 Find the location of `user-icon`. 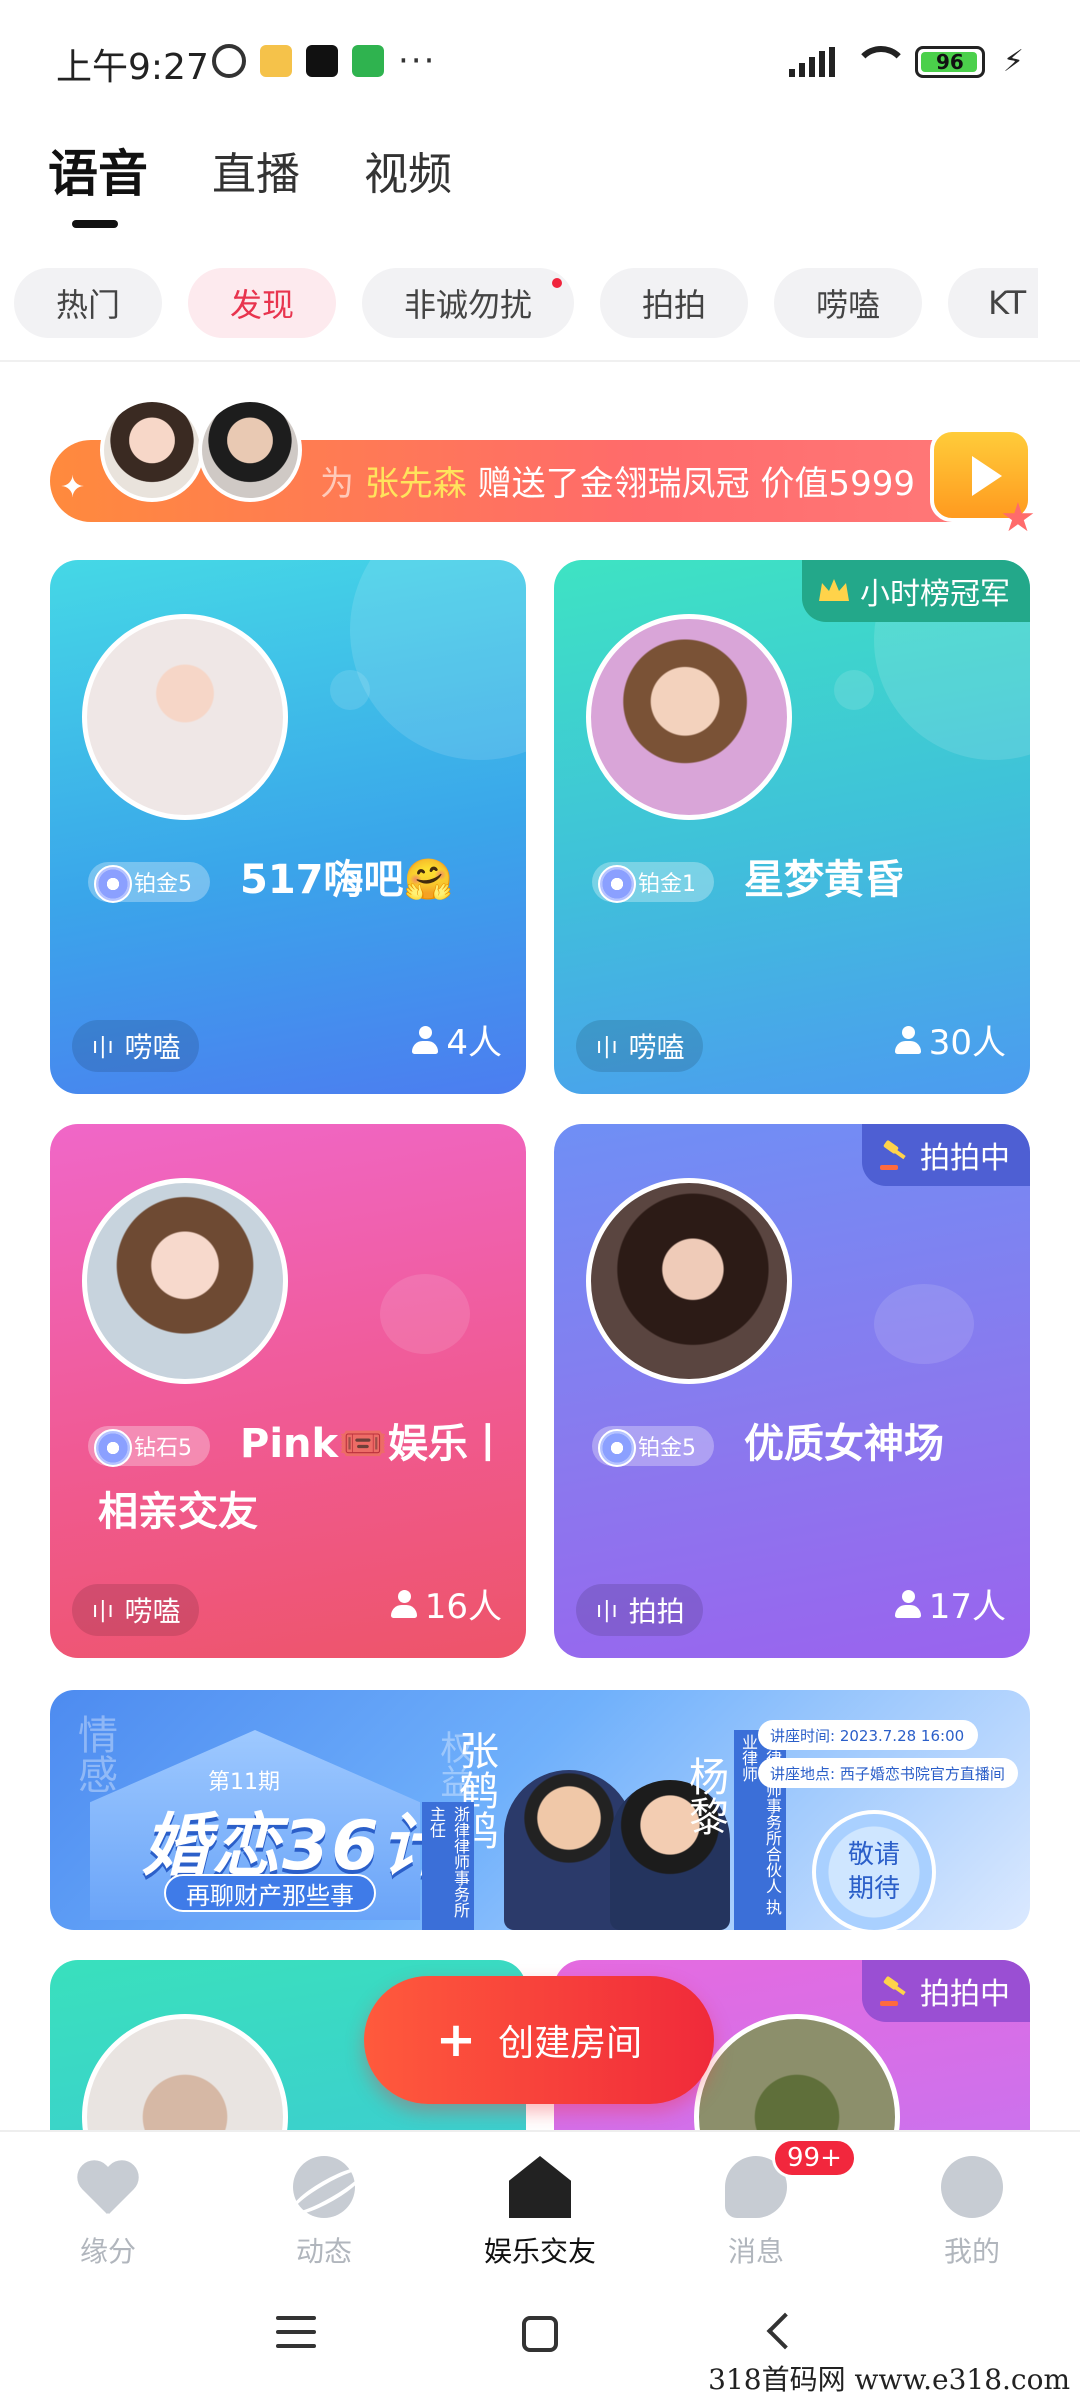

user-icon is located at coordinates (972, 2187).